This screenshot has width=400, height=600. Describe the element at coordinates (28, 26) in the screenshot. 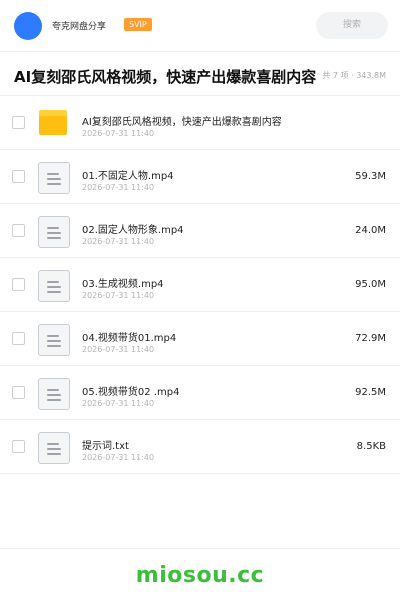

I see `avatar` at that location.